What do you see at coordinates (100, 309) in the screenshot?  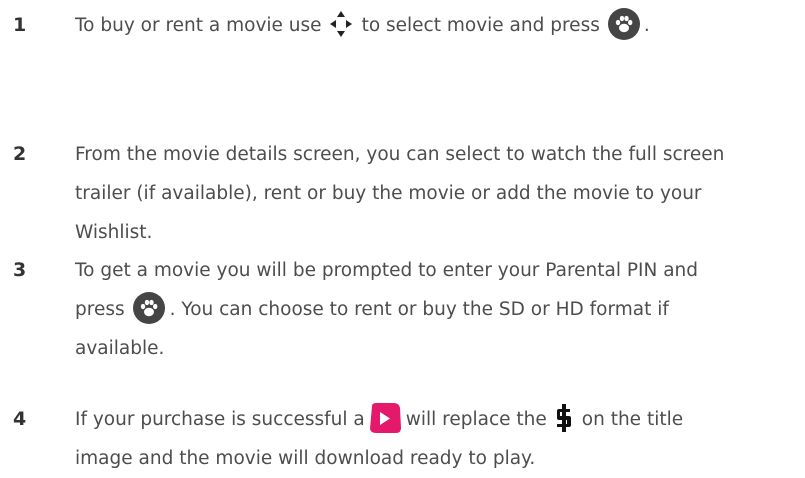 I see `step-3-press-text: press` at bounding box center [100, 309].